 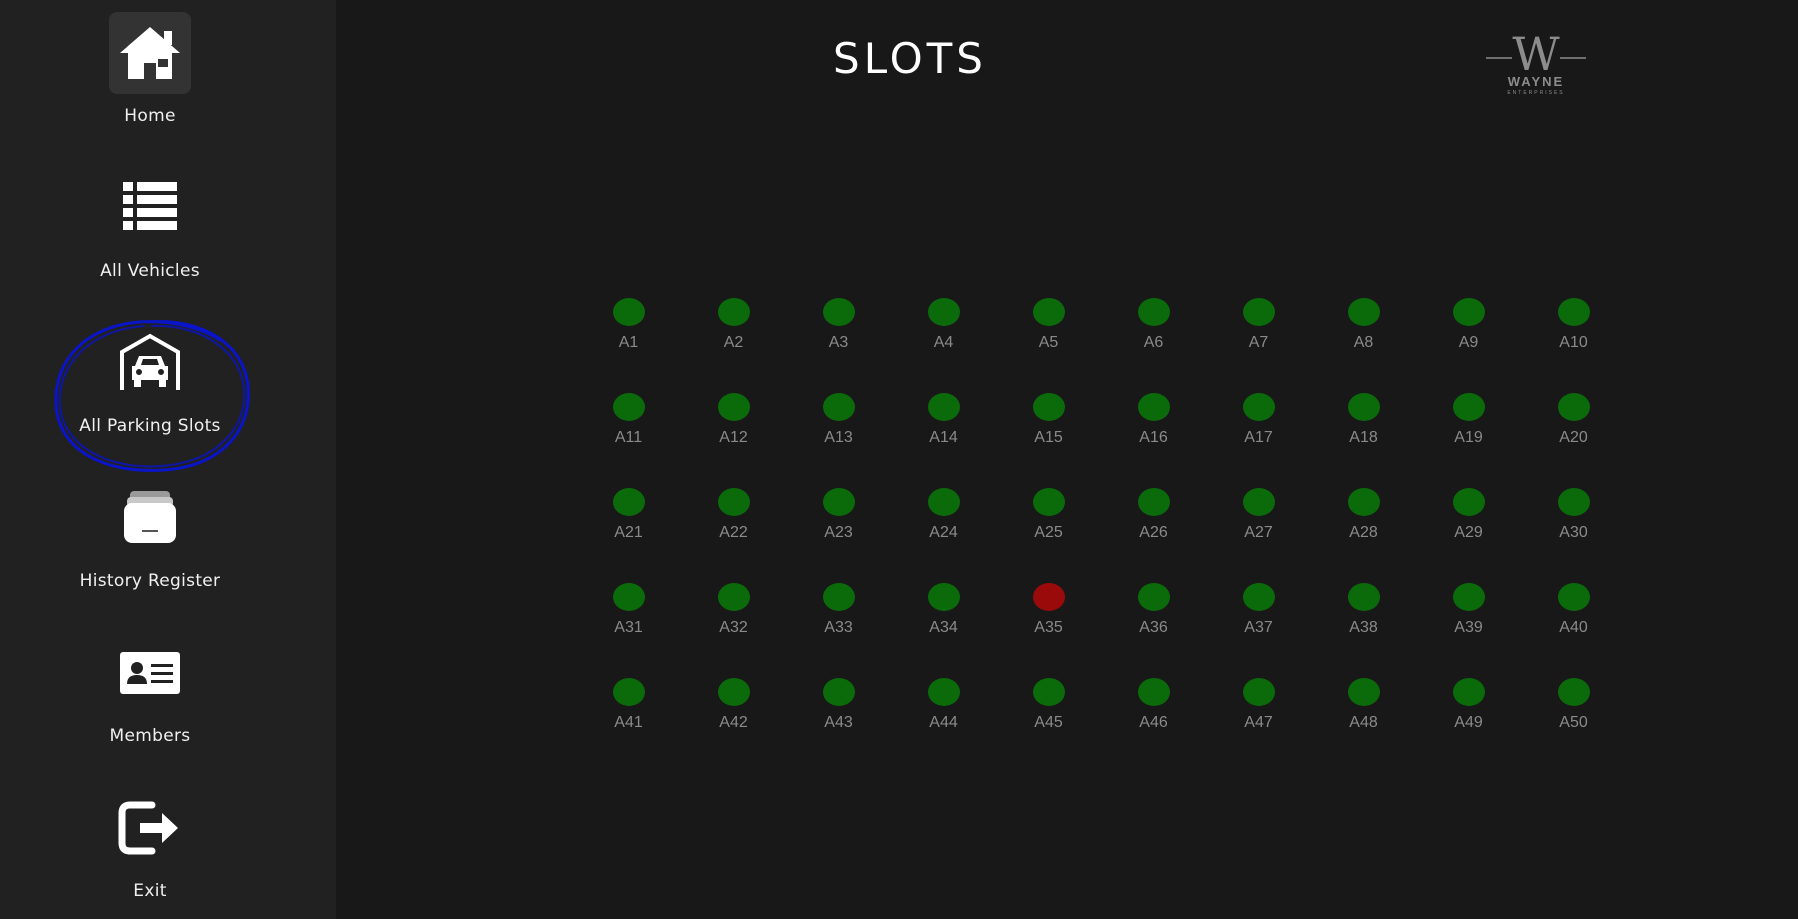 I want to click on parking-slot: A18, so click(x=1363, y=440).